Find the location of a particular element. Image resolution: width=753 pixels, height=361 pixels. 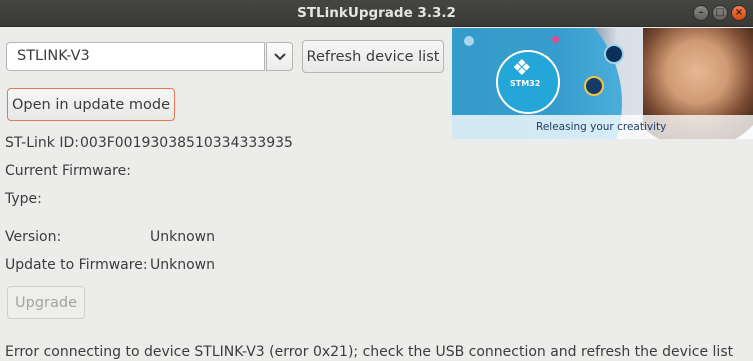

banner-tagline: Releasing your creativity is located at coordinates (602, 127).